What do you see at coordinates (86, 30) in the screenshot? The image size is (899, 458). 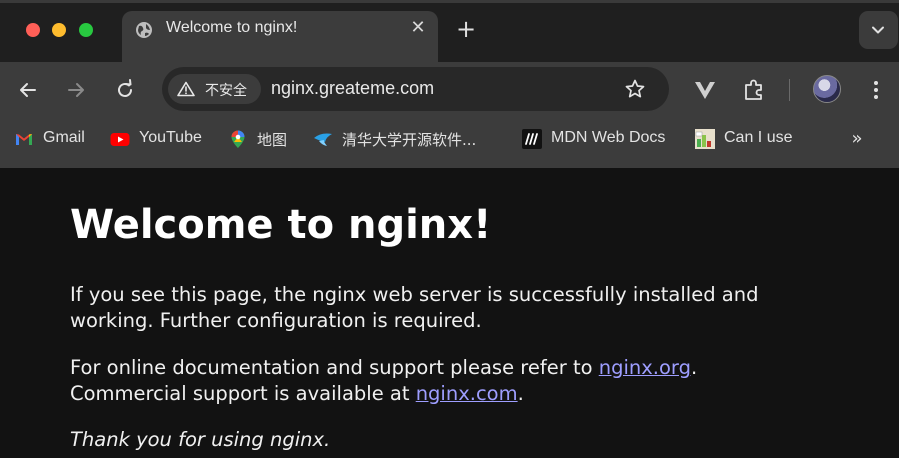 I see `maximize-window-button` at bounding box center [86, 30].